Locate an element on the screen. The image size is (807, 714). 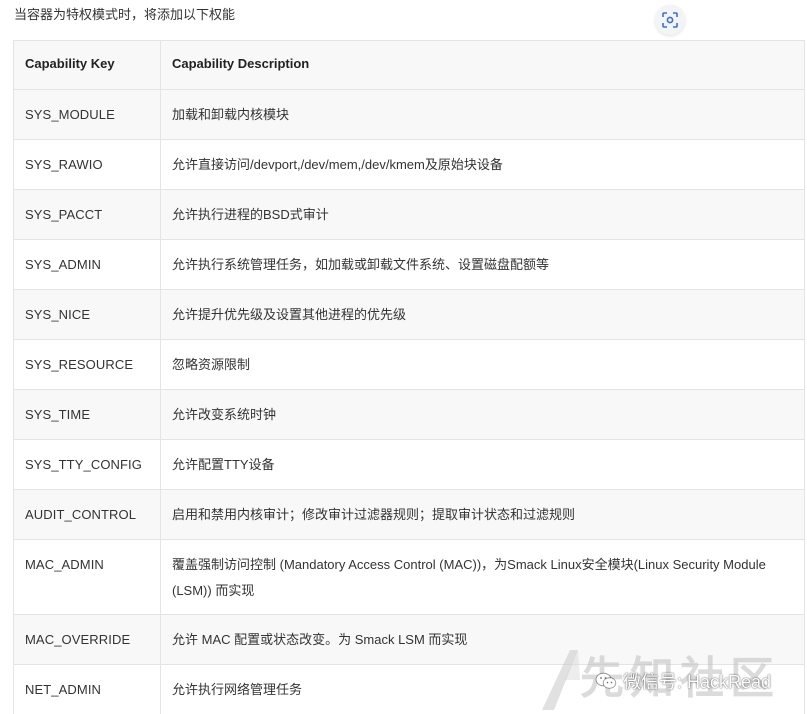
intro-text: 当容器为特权模式时，将添加以下权能 is located at coordinates (125, 14).